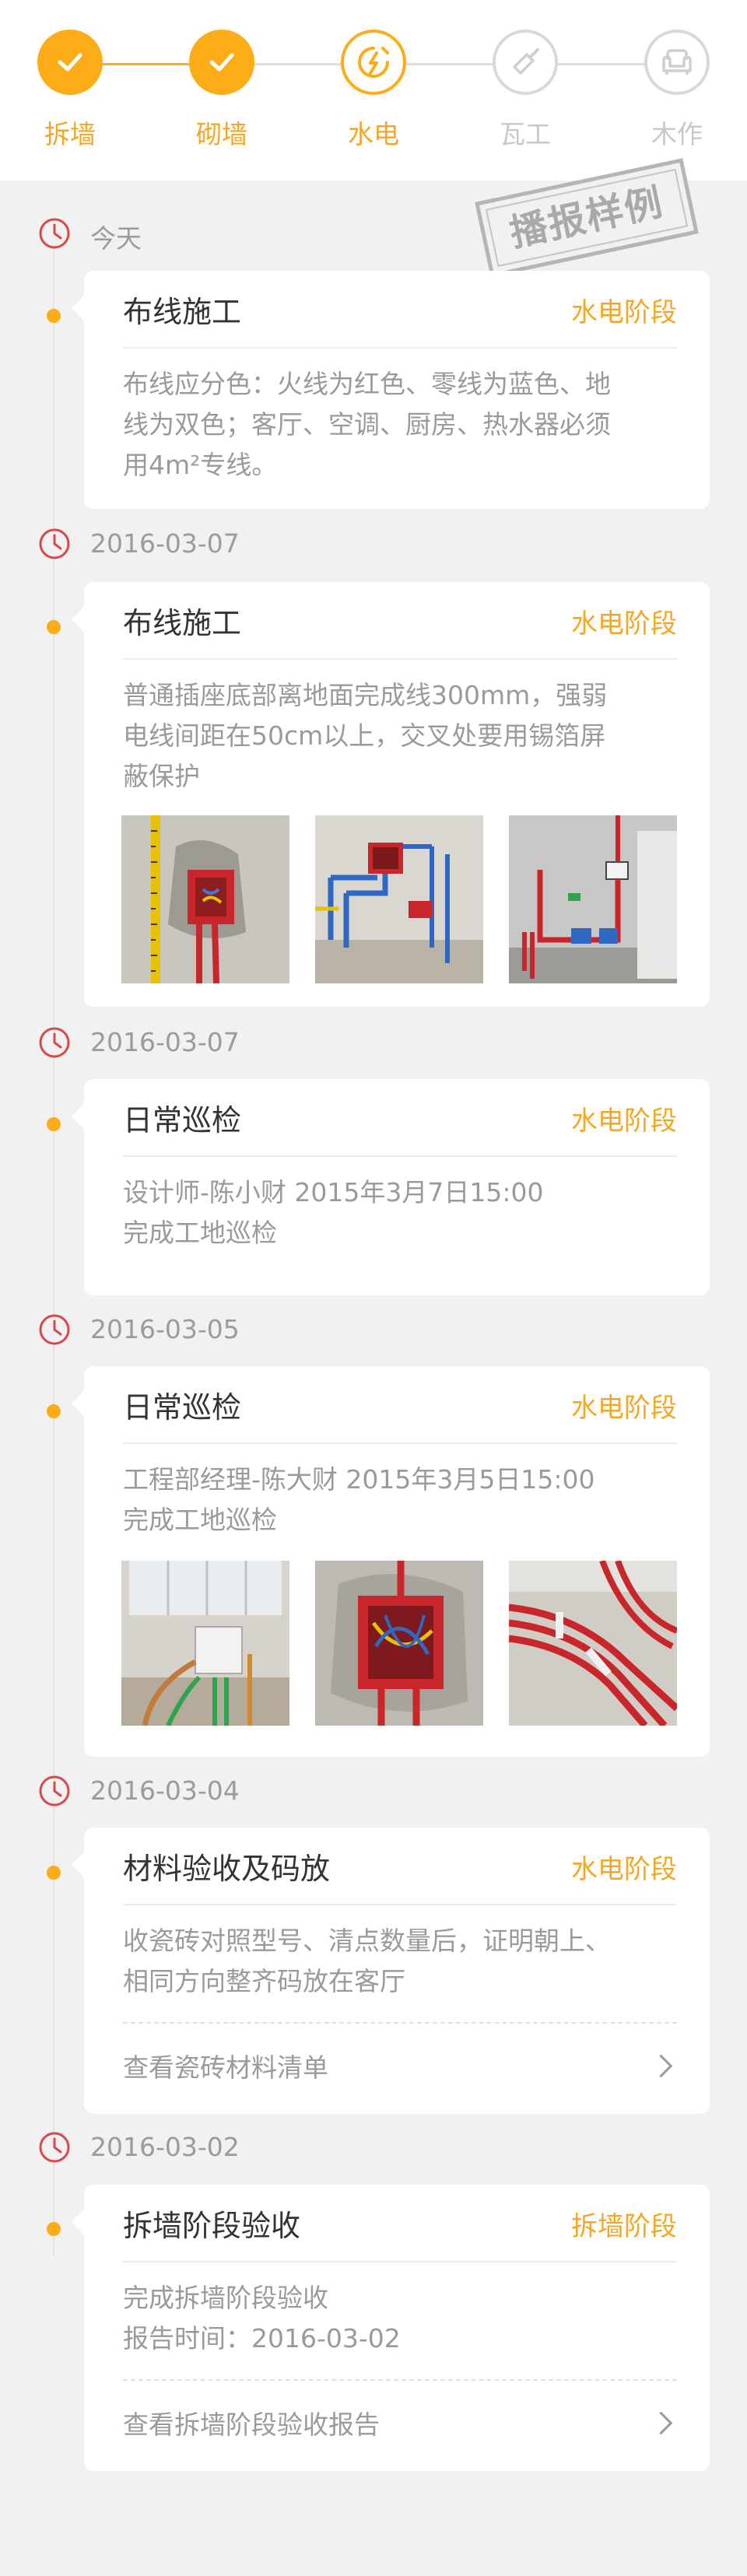  I want to click on timeline-card: 日常巡检 水电阶段 设计师-陈小财 2015年3月7日15:00 完成工地巡检, so click(391, 1187).